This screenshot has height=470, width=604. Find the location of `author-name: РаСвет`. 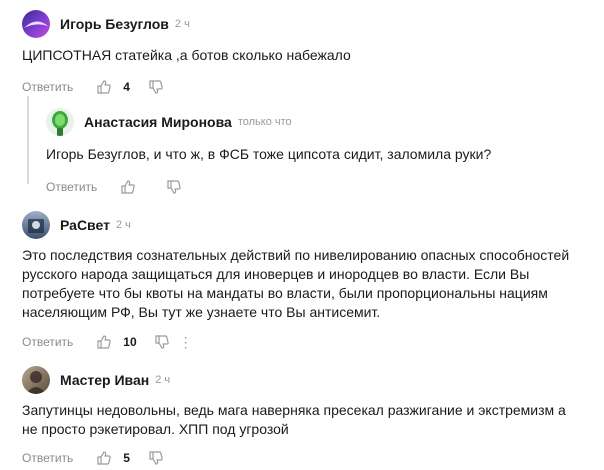

author-name: РаСвет is located at coordinates (85, 225).